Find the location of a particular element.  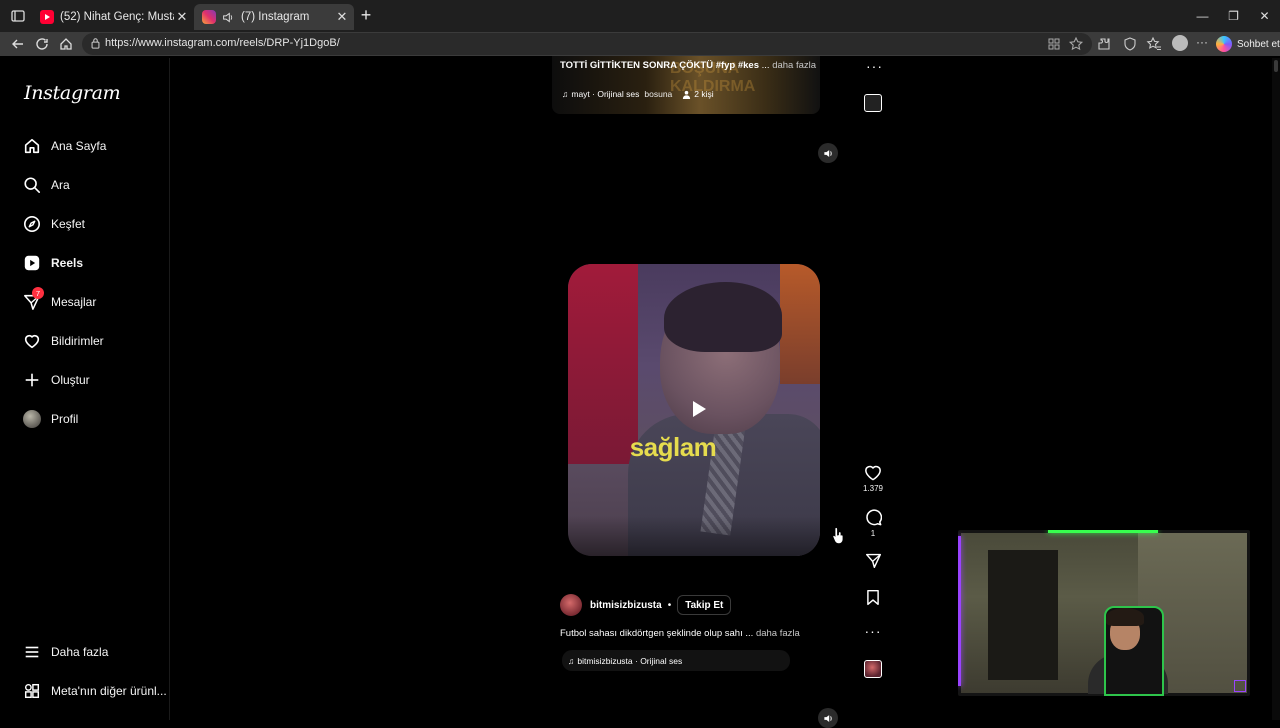

tab-title: (7) Instagram is located at coordinates (275, 17).